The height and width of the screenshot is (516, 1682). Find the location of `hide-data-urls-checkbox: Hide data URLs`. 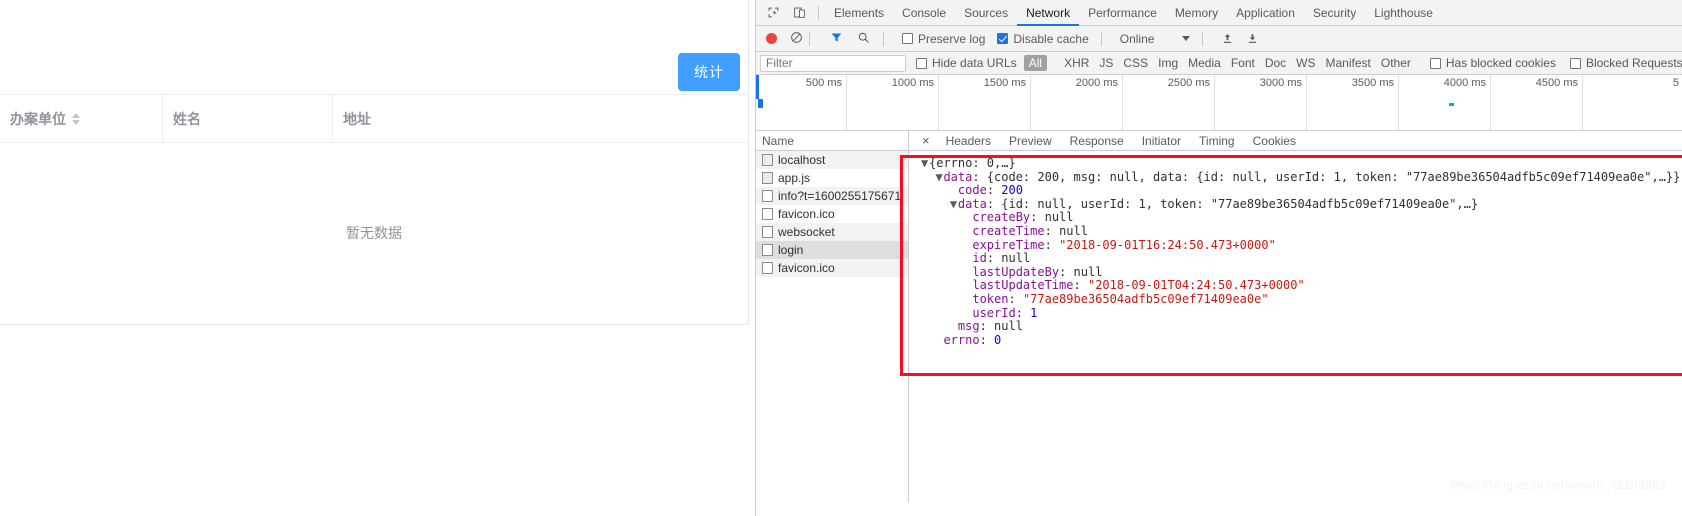

hide-data-urls-checkbox: Hide data URLs is located at coordinates (966, 63).